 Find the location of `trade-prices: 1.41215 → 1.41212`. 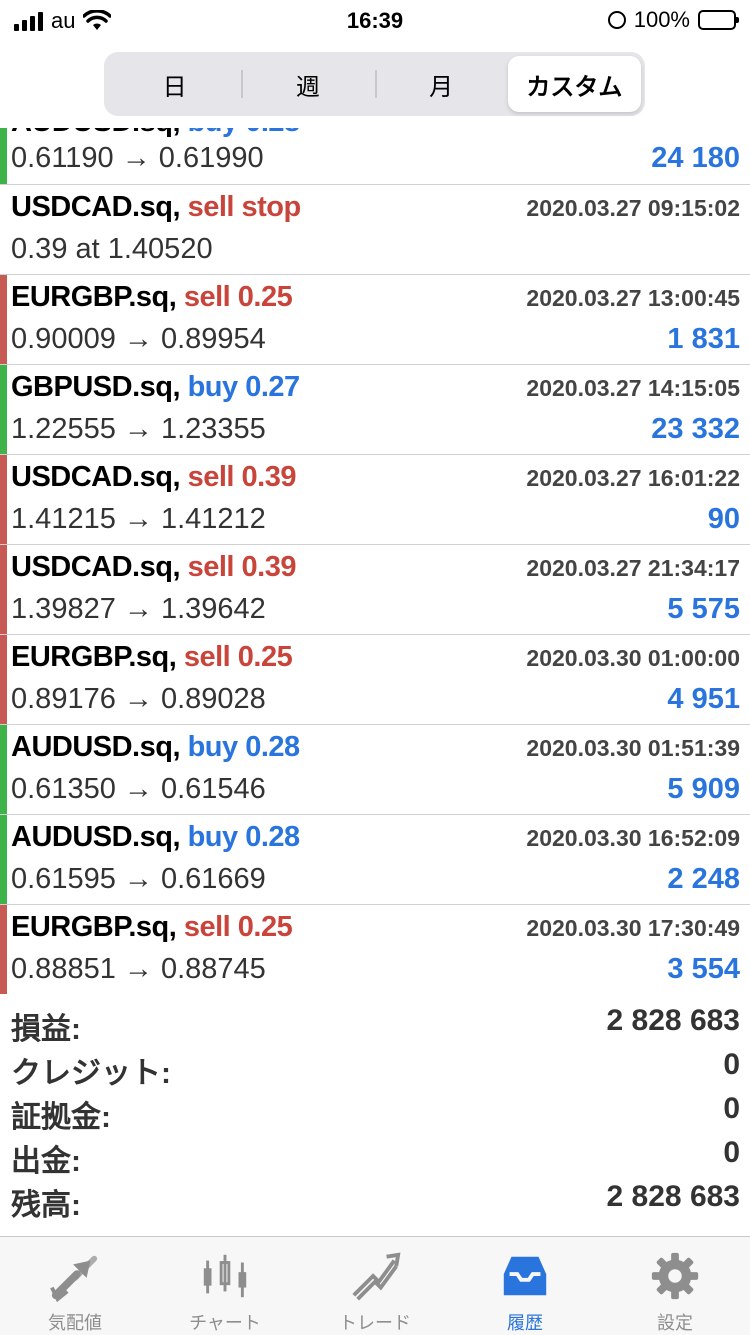

trade-prices: 1.41215 → 1.41212 is located at coordinates (138, 519).